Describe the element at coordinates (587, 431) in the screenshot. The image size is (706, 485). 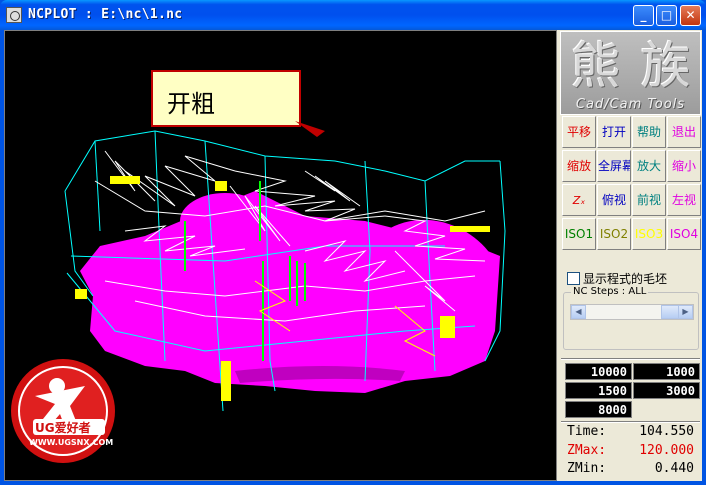
I see `time-label: Time:` at that location.